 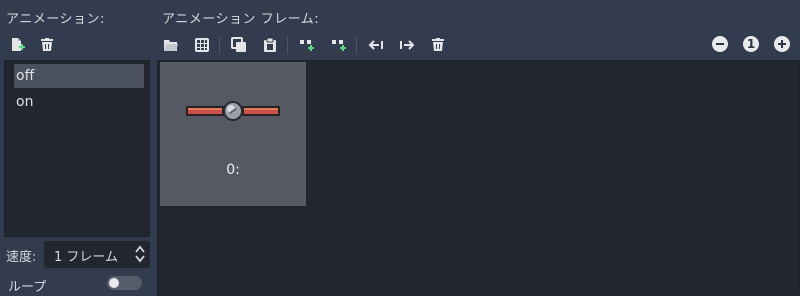 I want to click on delete-frame-button, so click(x=438, y=45).